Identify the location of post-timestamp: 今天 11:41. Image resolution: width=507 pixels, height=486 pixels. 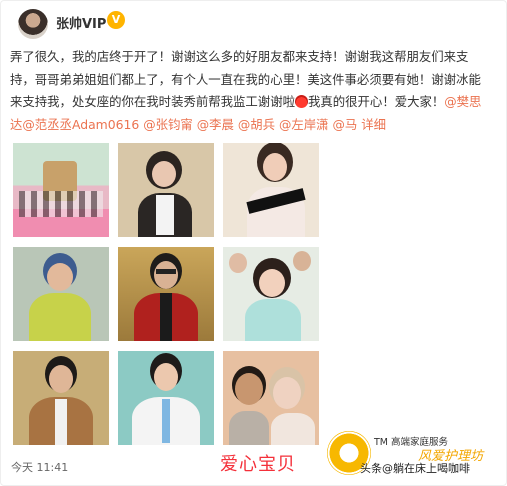
(39, 467).